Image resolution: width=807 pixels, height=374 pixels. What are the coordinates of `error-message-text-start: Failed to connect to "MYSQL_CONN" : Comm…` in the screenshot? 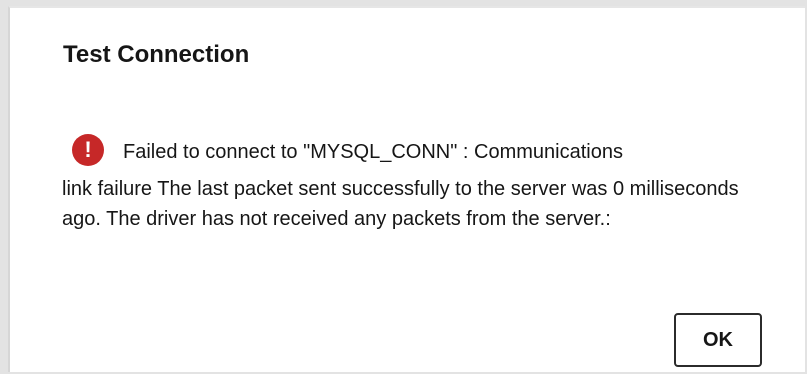 It's located at (373, 152).